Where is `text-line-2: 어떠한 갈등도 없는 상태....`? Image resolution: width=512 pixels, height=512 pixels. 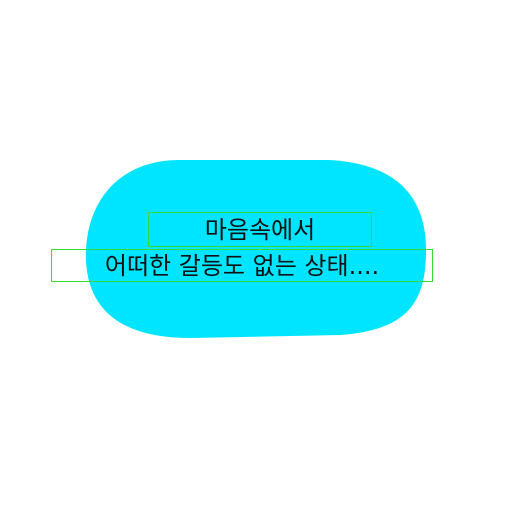 text-line-2: 어떠한 갈등도 없는 상태.... is located at coordinates (242, 265).